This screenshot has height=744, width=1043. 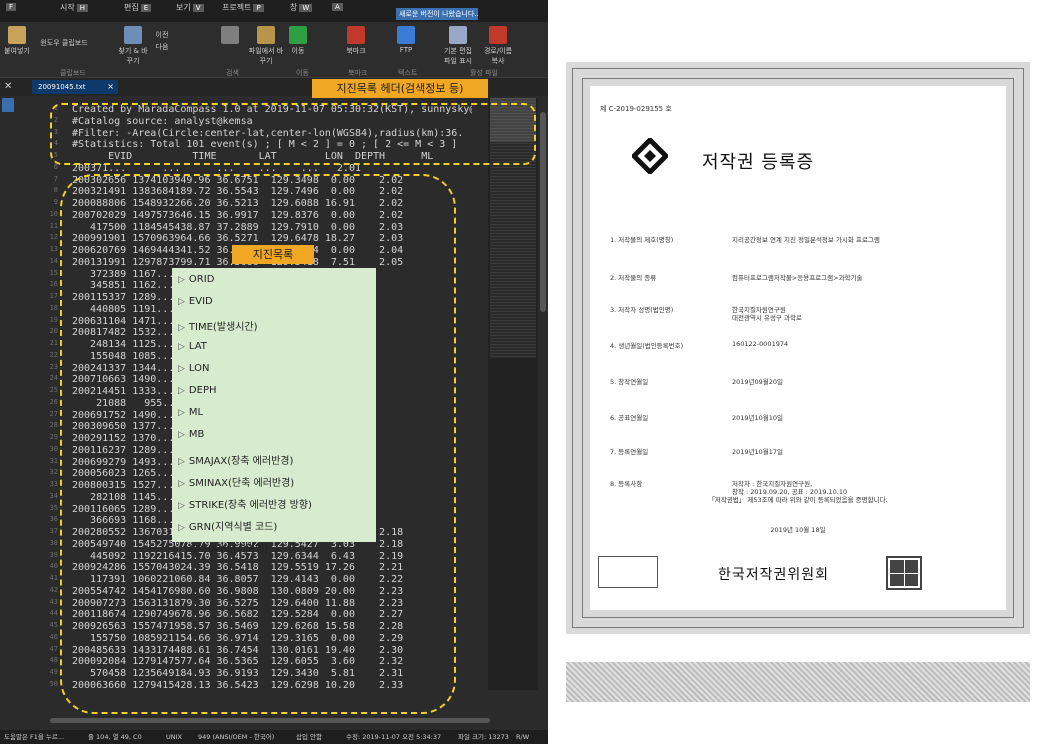 I want to click on field-name: SMINAX(단축 에러반경), so click(x=241, y=483).